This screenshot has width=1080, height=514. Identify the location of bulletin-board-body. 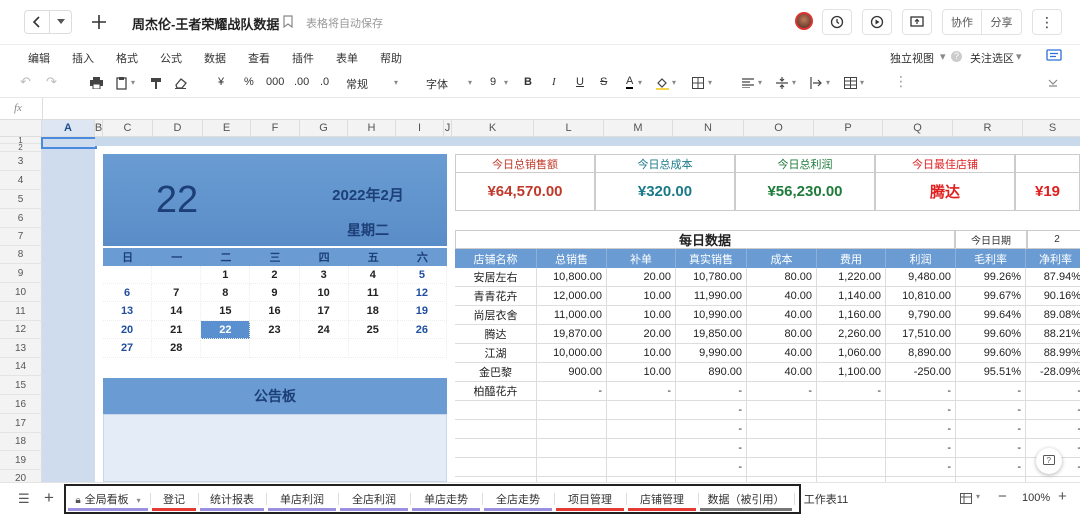
(275, 448).